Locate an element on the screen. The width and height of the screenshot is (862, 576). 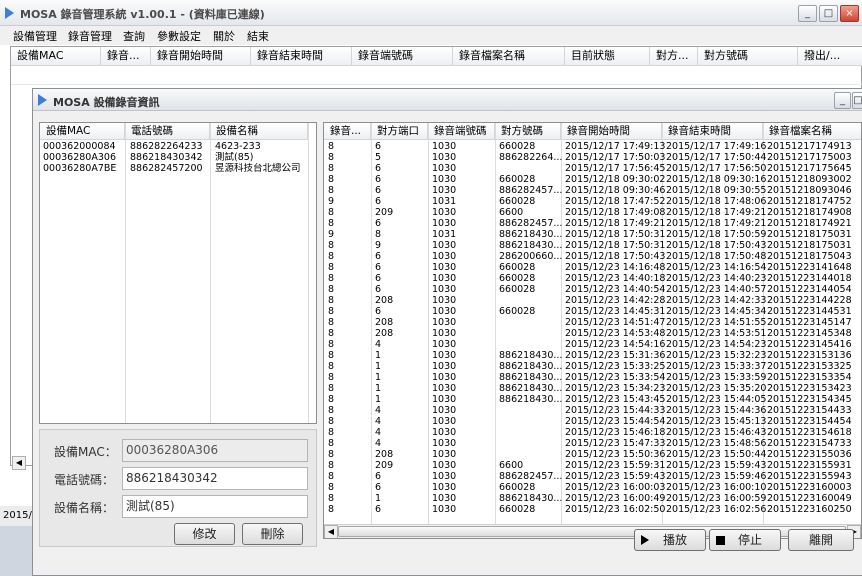
main-col-end: 錄音結束時間 is located at coordinates (301, 56).